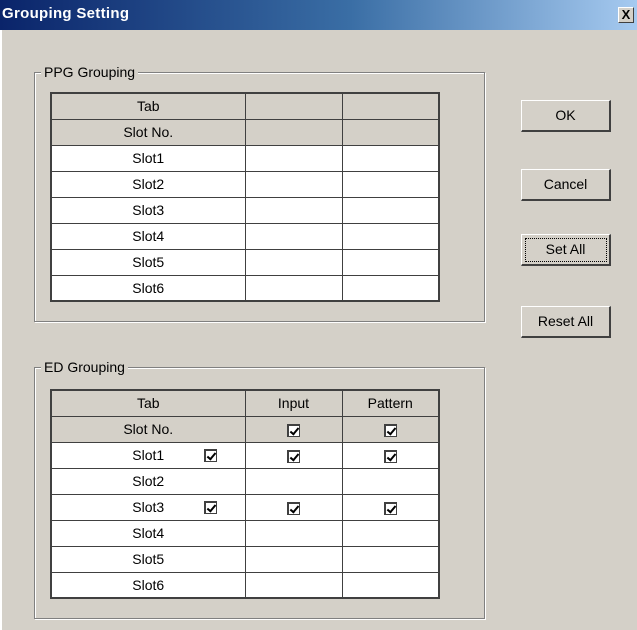  Describe the element at coordinates (293, 403) in the screenshot. I see `ed-input-header: Input` at that location.